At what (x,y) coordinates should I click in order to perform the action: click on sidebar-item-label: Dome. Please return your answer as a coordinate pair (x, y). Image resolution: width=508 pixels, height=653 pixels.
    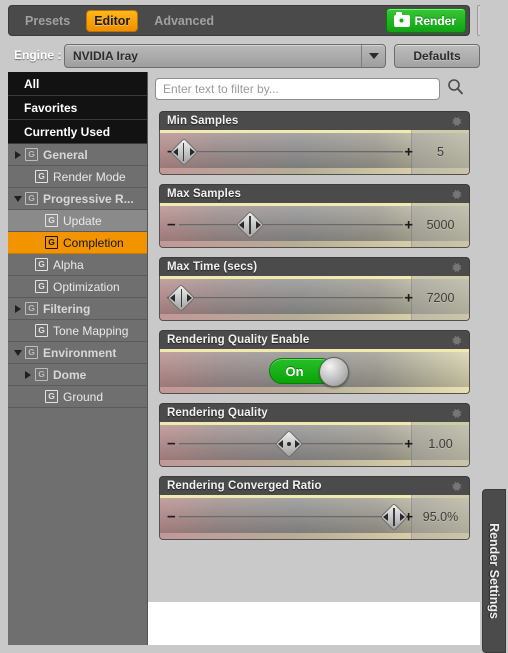
    Looking at the image, I should click on (70, 374).